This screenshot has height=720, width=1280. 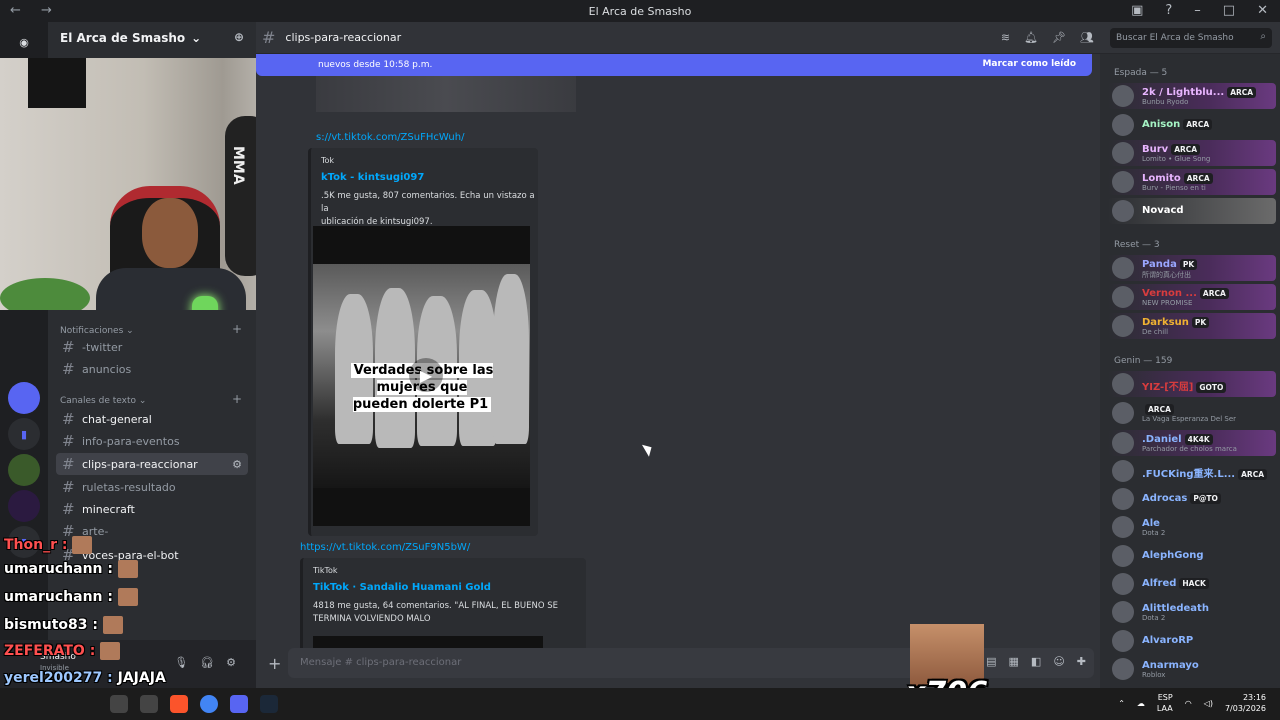 What do you see at coordinates (1200, 322) in the screenshot?
I see `member-tag: PK` at bounding box center [1200, 322].